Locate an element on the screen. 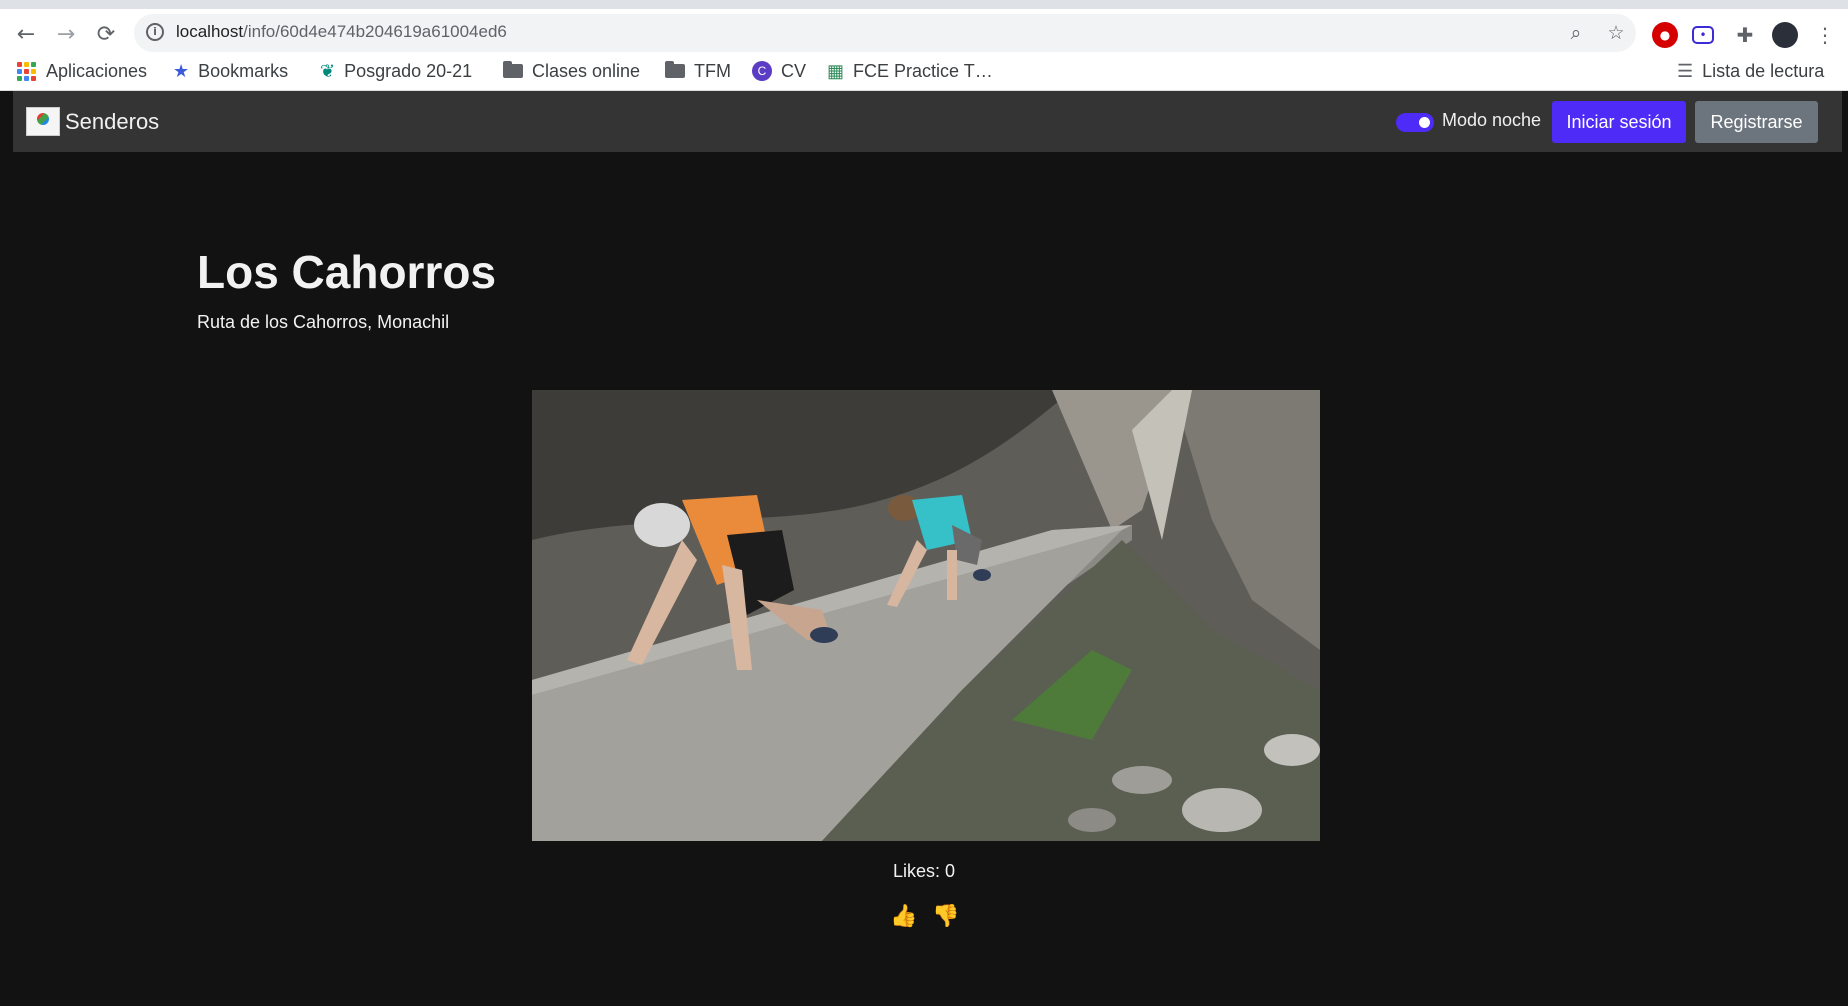 This screenshot has height=1006, width=1848. bookmark-label: Clases online is located at coordinates (586, 70).